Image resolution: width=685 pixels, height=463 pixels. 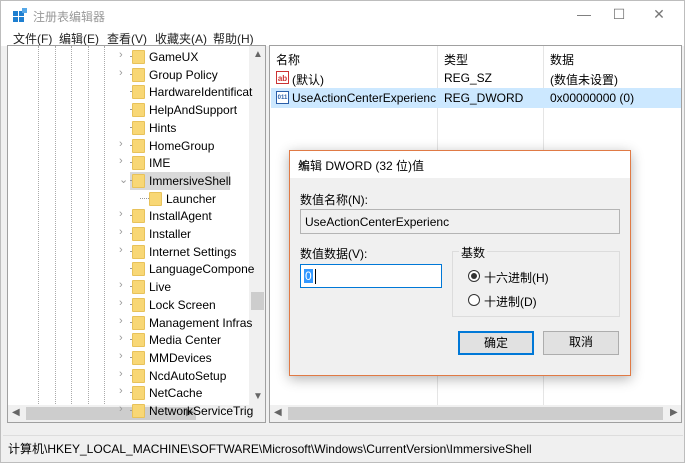 What do you see at coordinates (128, 358) in the screenshot?
I see `tree-item: › MMDevices` at bounding box center [128, 358].